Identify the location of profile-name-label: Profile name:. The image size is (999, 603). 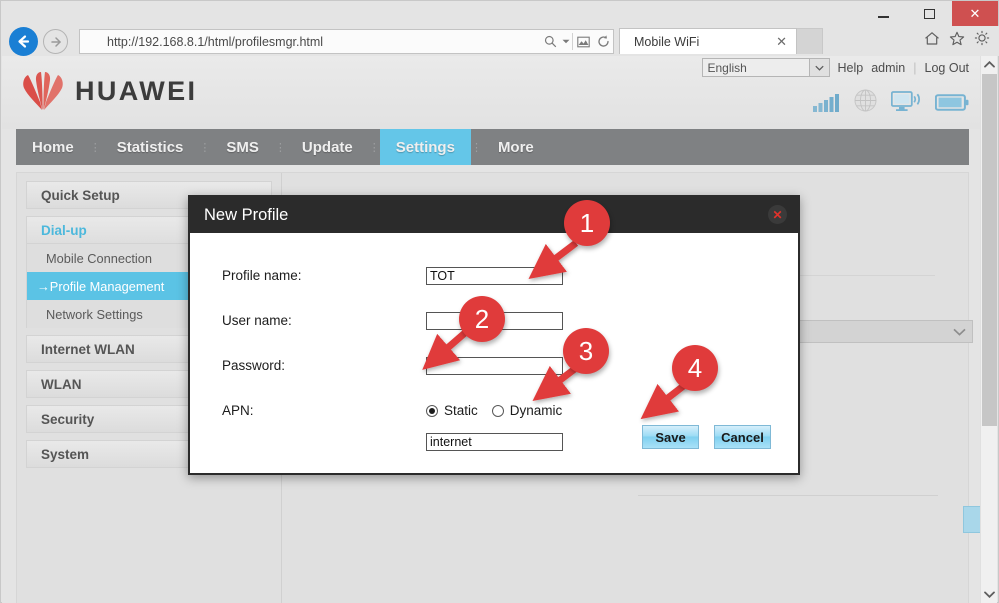
(262, 275).